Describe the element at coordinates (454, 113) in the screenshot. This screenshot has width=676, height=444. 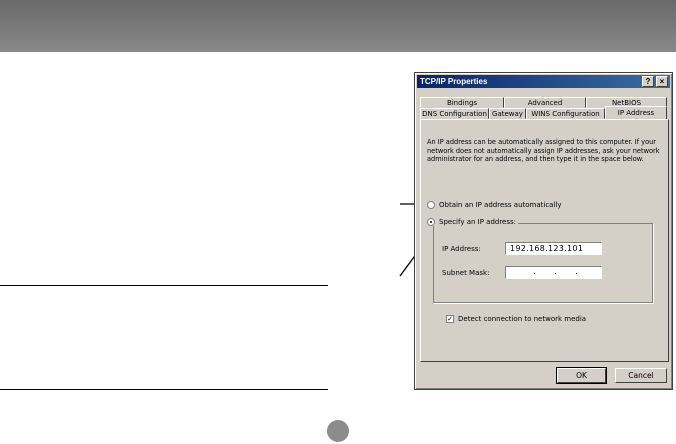
I see `tab-dns-configuration: DNS Configuration` at that location.